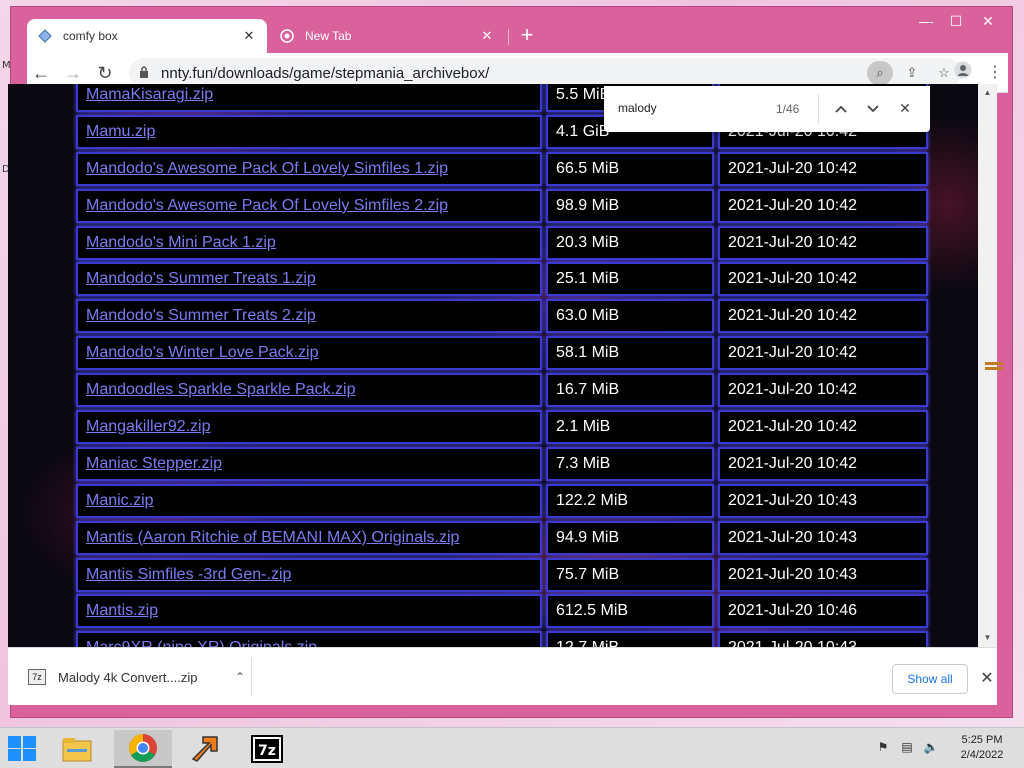  What do you see at coordinates (387, 36) in the screenshot?
I see `tab-new-tab: New Tab ✕` at bounding box center [387, 36].